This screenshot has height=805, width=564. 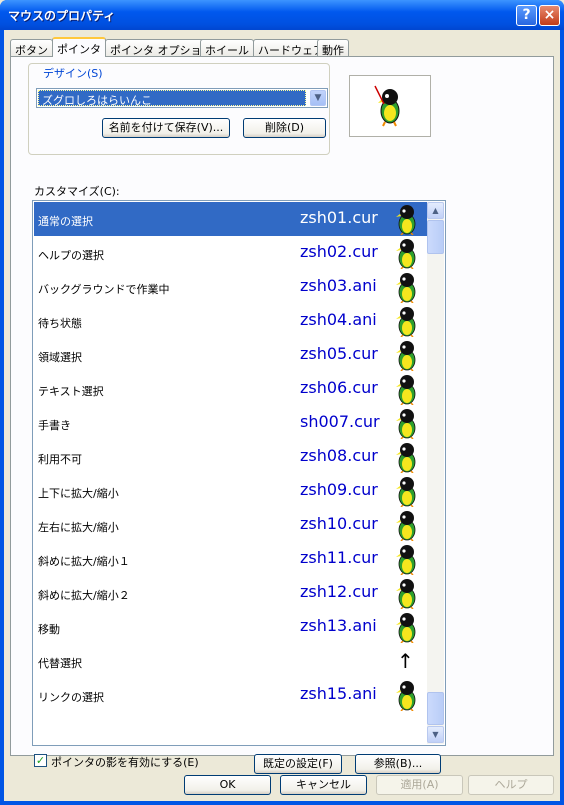 What do you see at coordinates (231, 389) in the screenshot?
I see `pointer-row: テキスト選択 zsh06.cur` at bounding box center [231, 389].